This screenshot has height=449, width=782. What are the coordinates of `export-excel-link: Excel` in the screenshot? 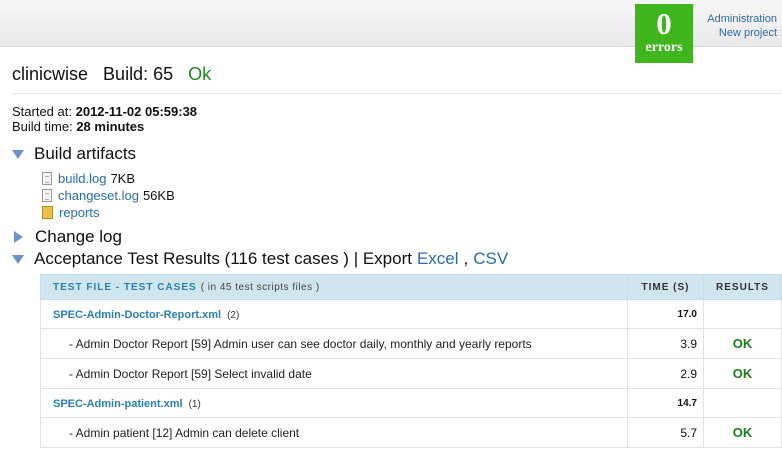 It's located at (438, 259).